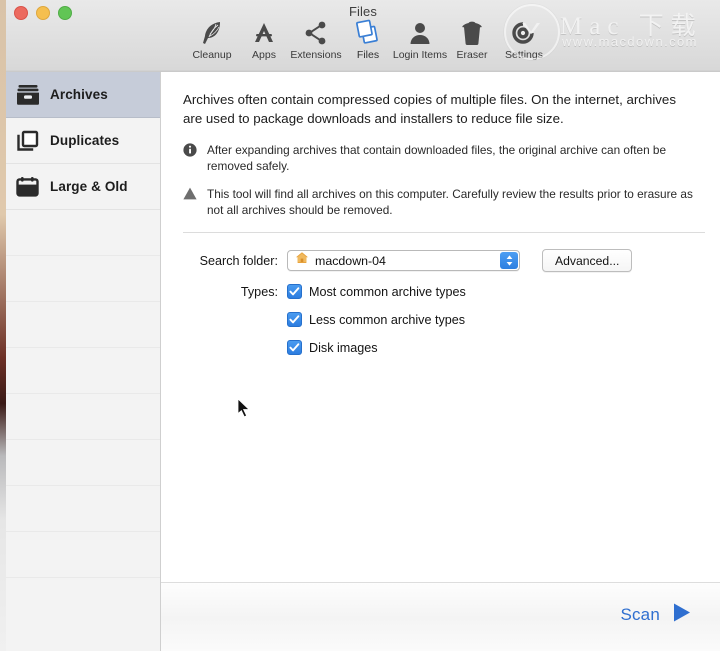 This screenshot has height=651, width=720. I want to click on toolbar-item-label: Cleanup, so click(212, 55).